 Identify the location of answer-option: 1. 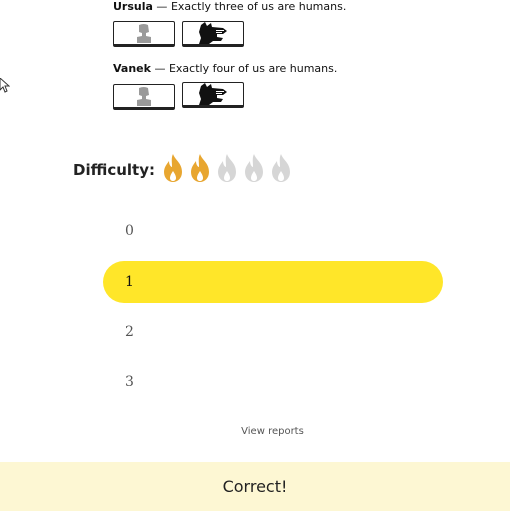
(273, 282).